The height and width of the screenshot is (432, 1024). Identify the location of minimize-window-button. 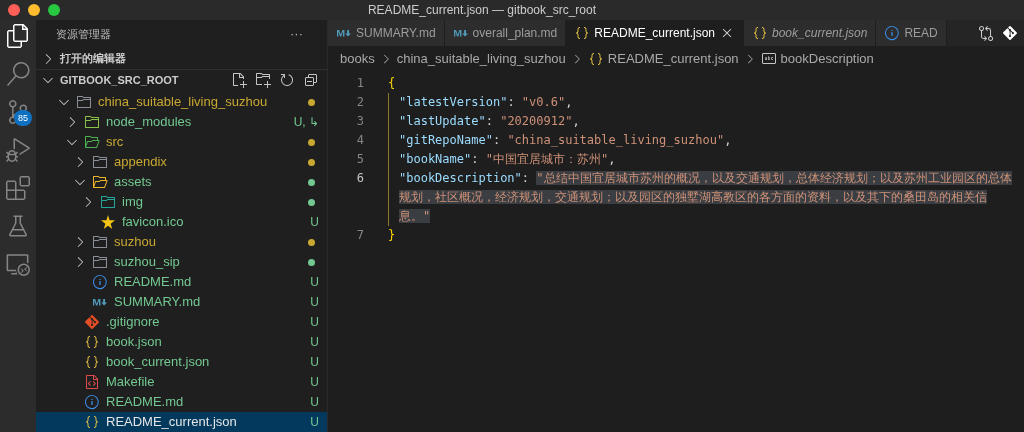
(34, 10).